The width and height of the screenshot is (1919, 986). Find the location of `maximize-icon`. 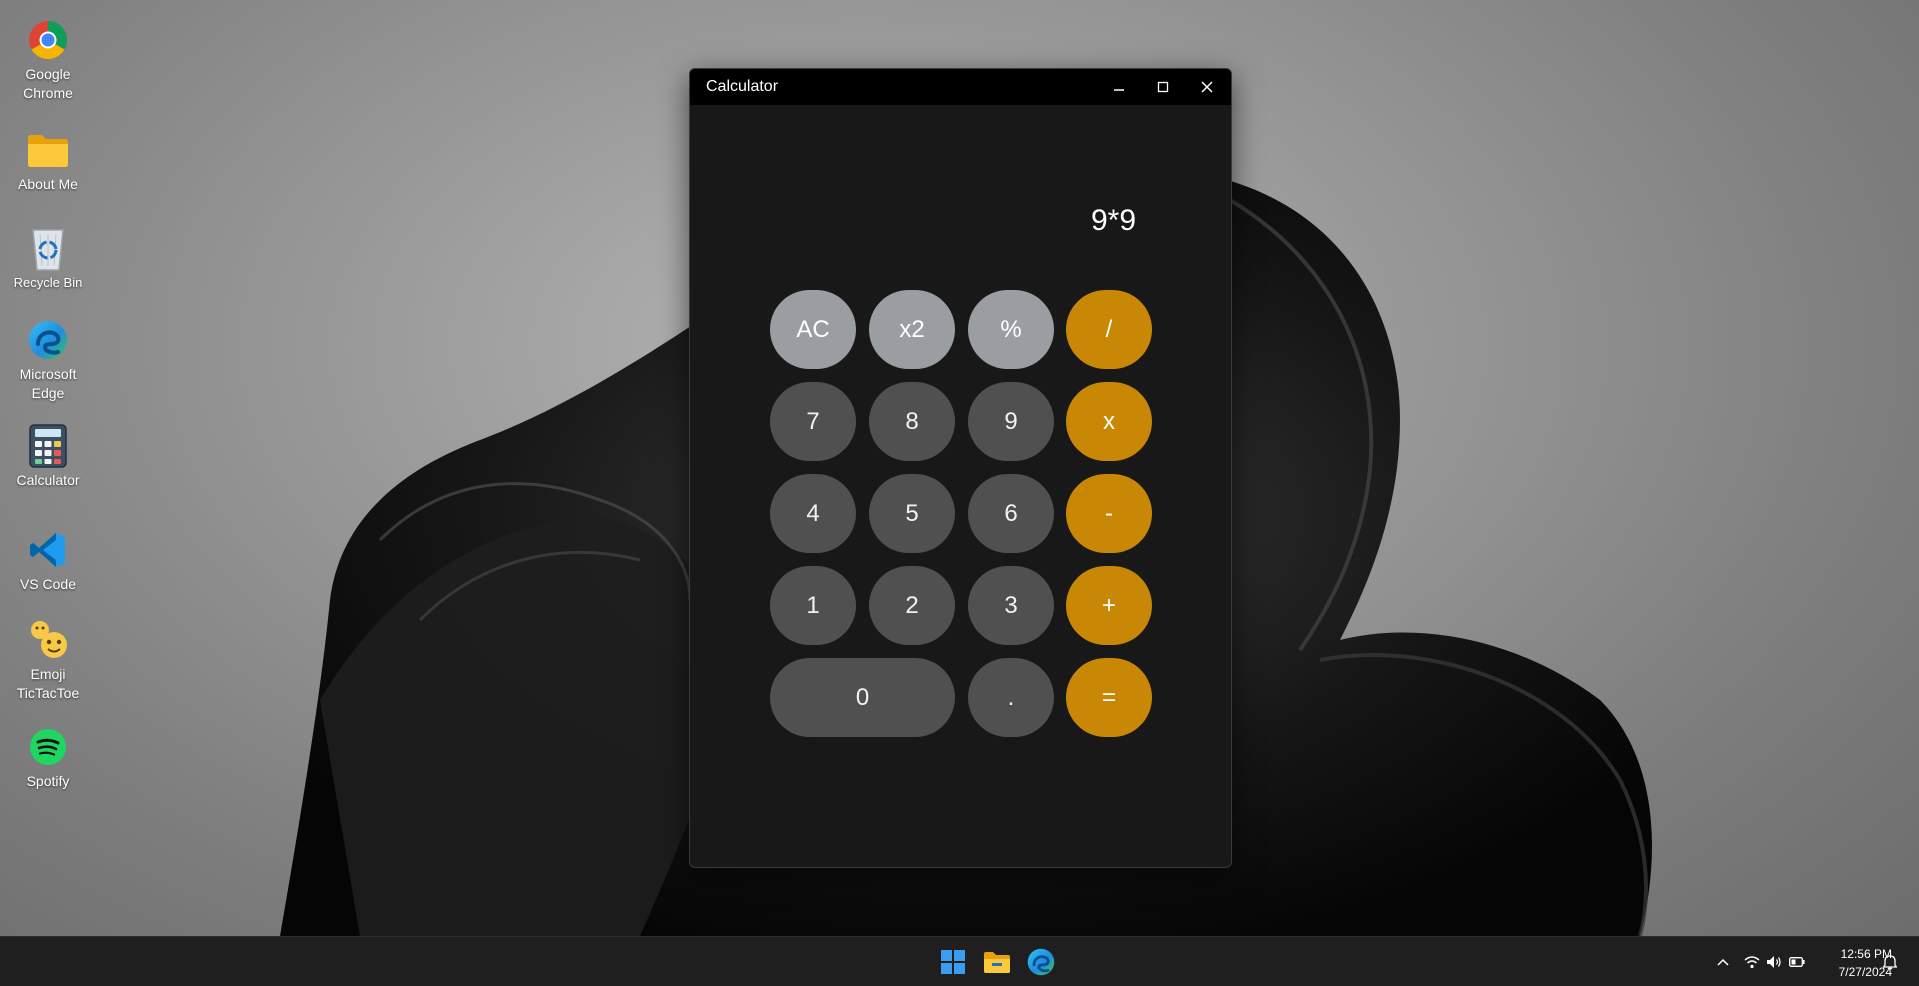

maximize-icon is located at coordinates (1163, 87).